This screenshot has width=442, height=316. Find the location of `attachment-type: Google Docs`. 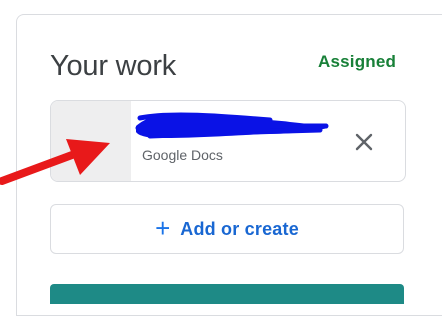

attachment-type: Google Docs is located at coordinates (182, 155).